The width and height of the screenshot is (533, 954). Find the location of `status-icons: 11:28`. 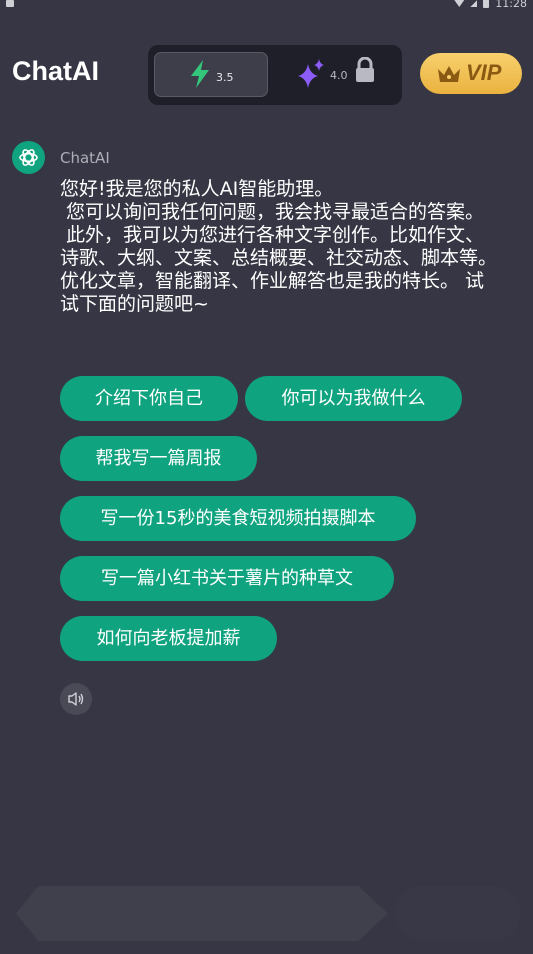

status-icons: 11:28 is located at coordinates (490, 5).